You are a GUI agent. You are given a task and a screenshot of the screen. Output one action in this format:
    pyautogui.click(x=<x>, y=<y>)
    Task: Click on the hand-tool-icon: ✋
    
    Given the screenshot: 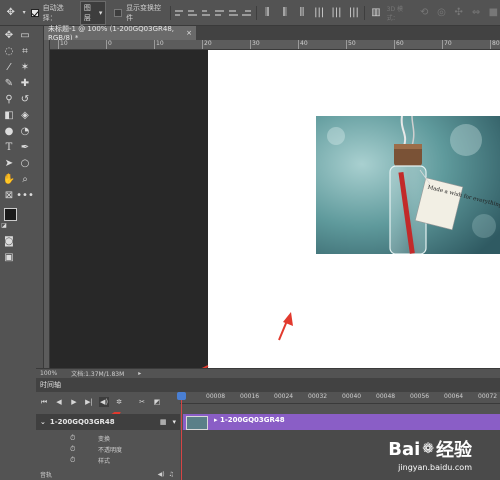 What is the action you would take?
    pyautogui.click(x=9, y=180)
    